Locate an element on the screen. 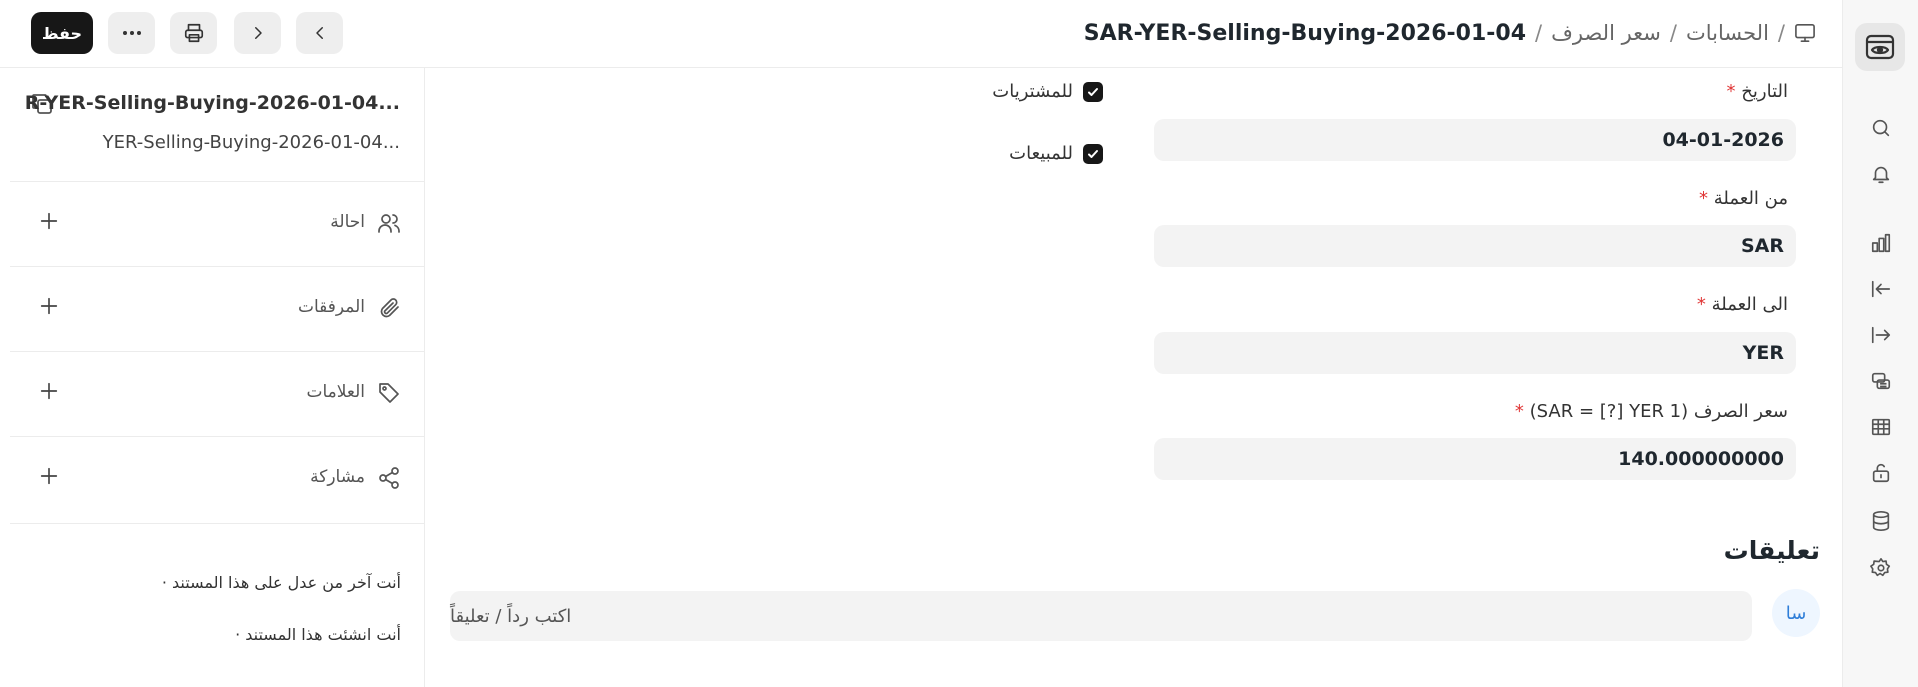 Image resolution: width=1918 pixels, height=687 pixels. for-buying-label: للمشتريات is located at coordinates (1032, 91).